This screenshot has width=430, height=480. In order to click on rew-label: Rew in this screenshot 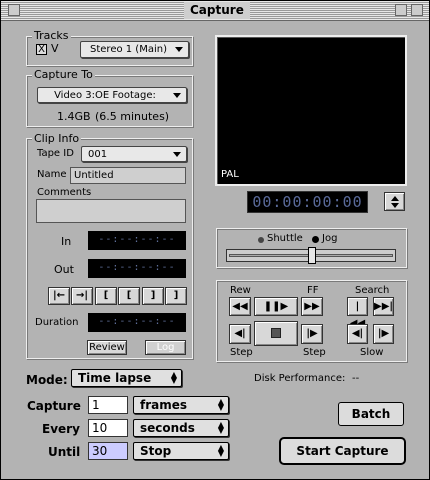, I will do `click(240, 290)`.